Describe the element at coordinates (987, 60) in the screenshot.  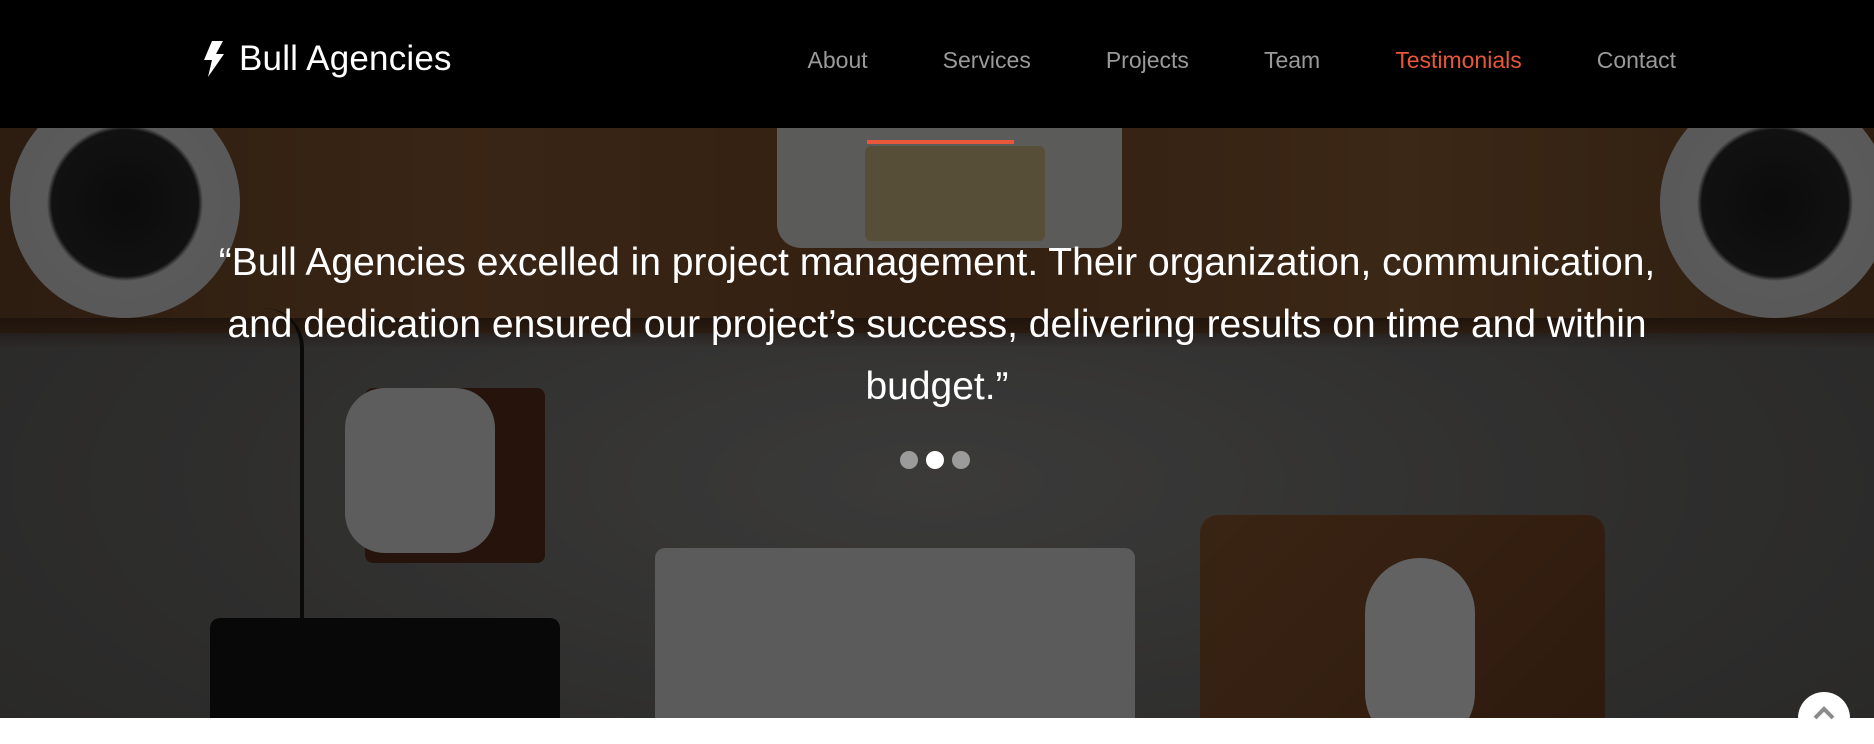
I see `nav-item-services: Services` at that location.